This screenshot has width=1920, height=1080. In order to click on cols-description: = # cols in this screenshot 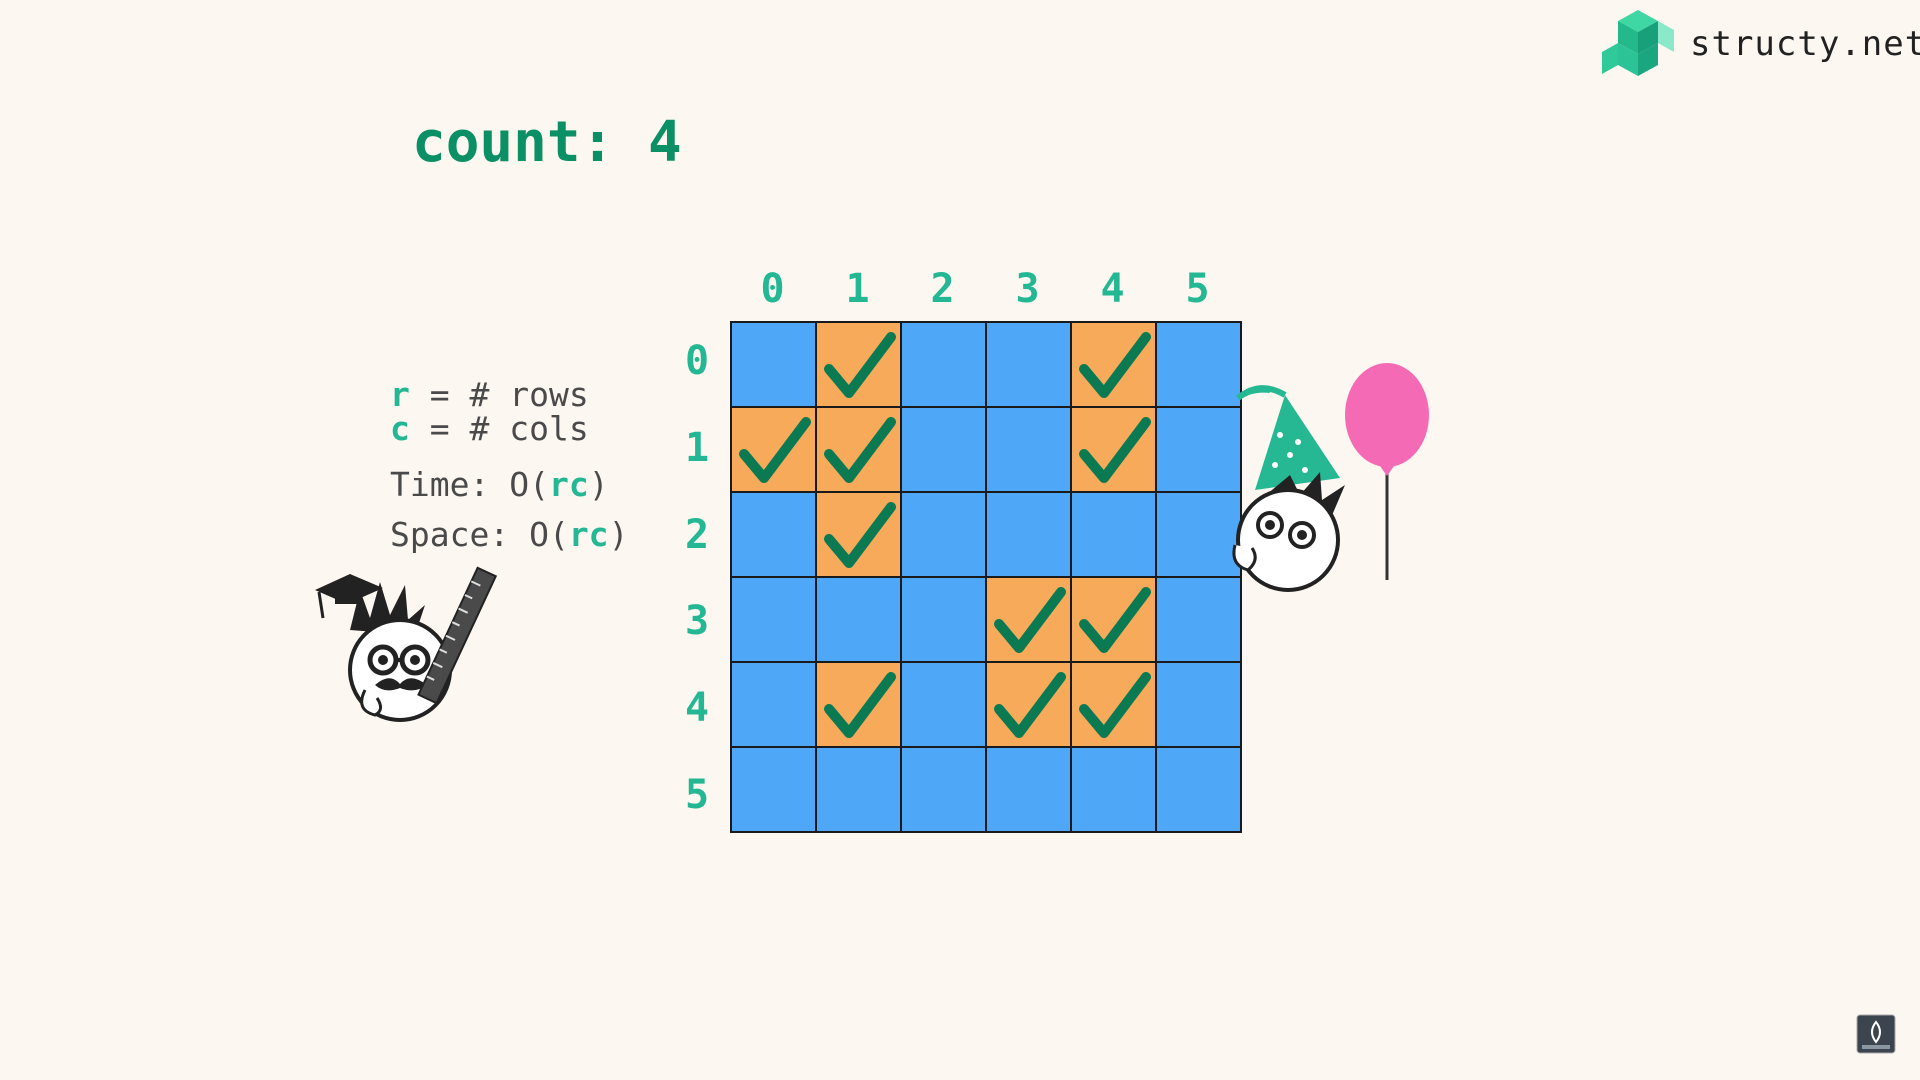, I will do `click(499, 428)`.